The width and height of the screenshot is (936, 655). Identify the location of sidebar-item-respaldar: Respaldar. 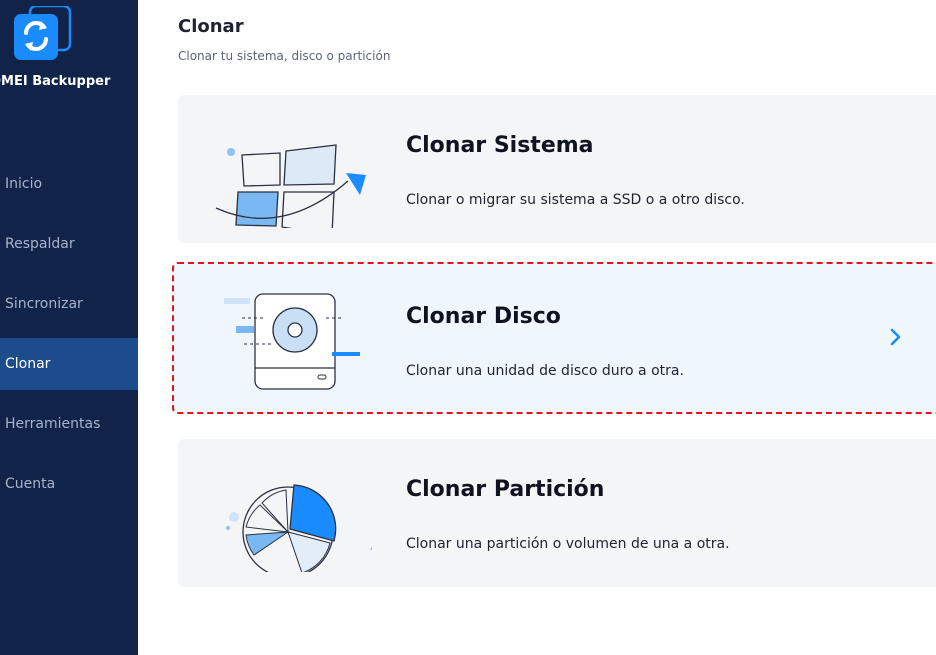
(69, 244).